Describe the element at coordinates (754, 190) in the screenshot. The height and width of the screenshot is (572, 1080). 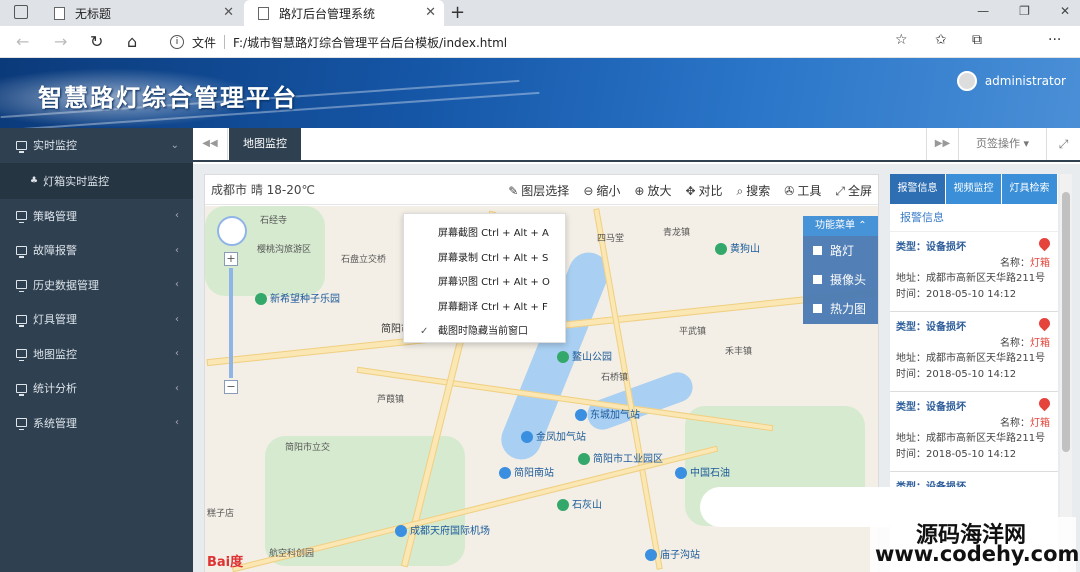
I see `search-button: ⌕ 搜索` at that location.